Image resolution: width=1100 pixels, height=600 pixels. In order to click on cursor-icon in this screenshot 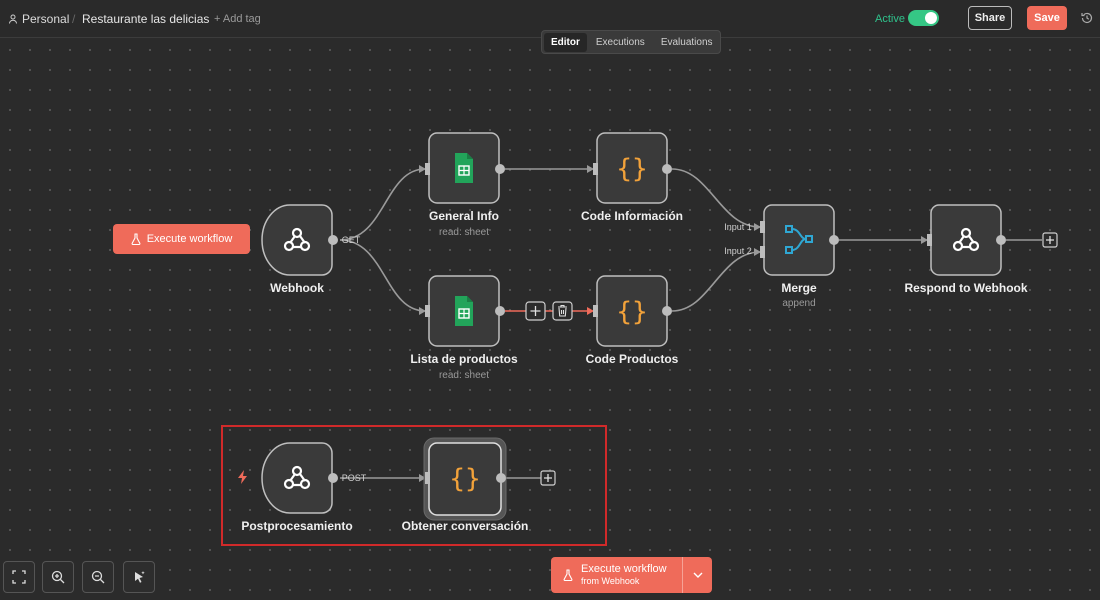, I will do `click(140, 577)`.